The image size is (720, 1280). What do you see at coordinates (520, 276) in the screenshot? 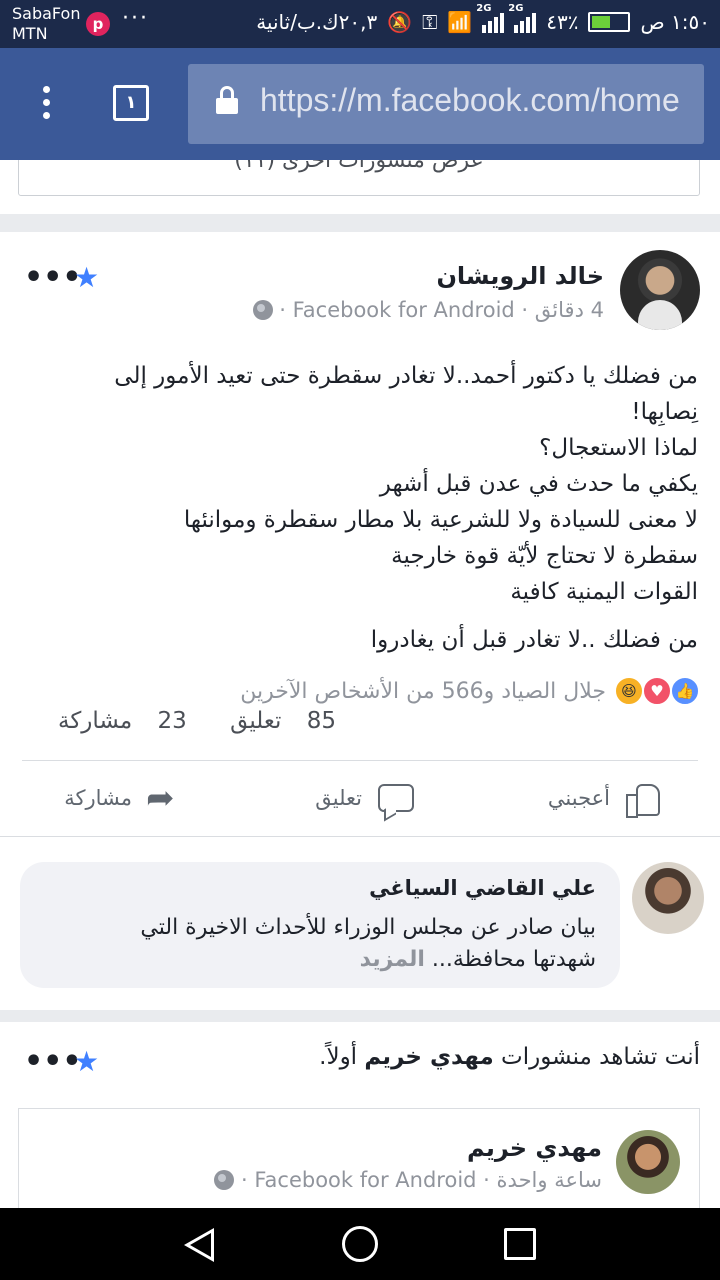
I see `post-author: خالد الرويشان` at bounding box center [520, 276].